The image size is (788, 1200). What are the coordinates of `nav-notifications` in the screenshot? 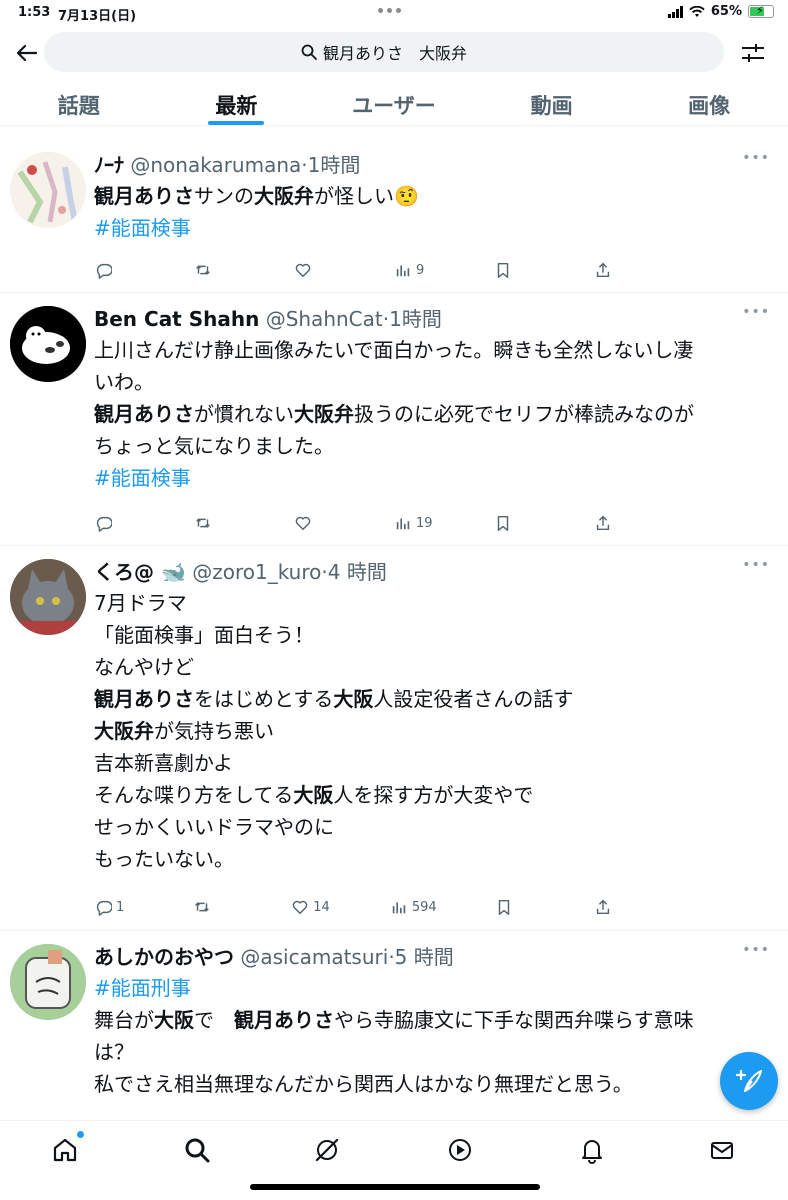 It's located at (592, 1150).